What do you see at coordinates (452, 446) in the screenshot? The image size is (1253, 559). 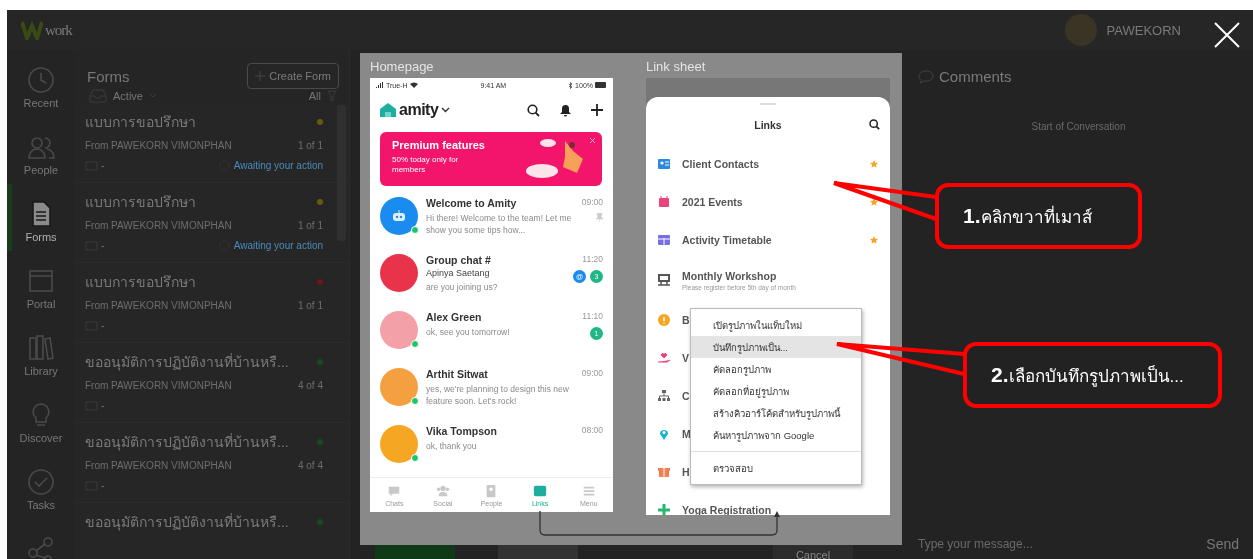 I see `chat-preview: ok, thank you` at bounding box center [452, 446].